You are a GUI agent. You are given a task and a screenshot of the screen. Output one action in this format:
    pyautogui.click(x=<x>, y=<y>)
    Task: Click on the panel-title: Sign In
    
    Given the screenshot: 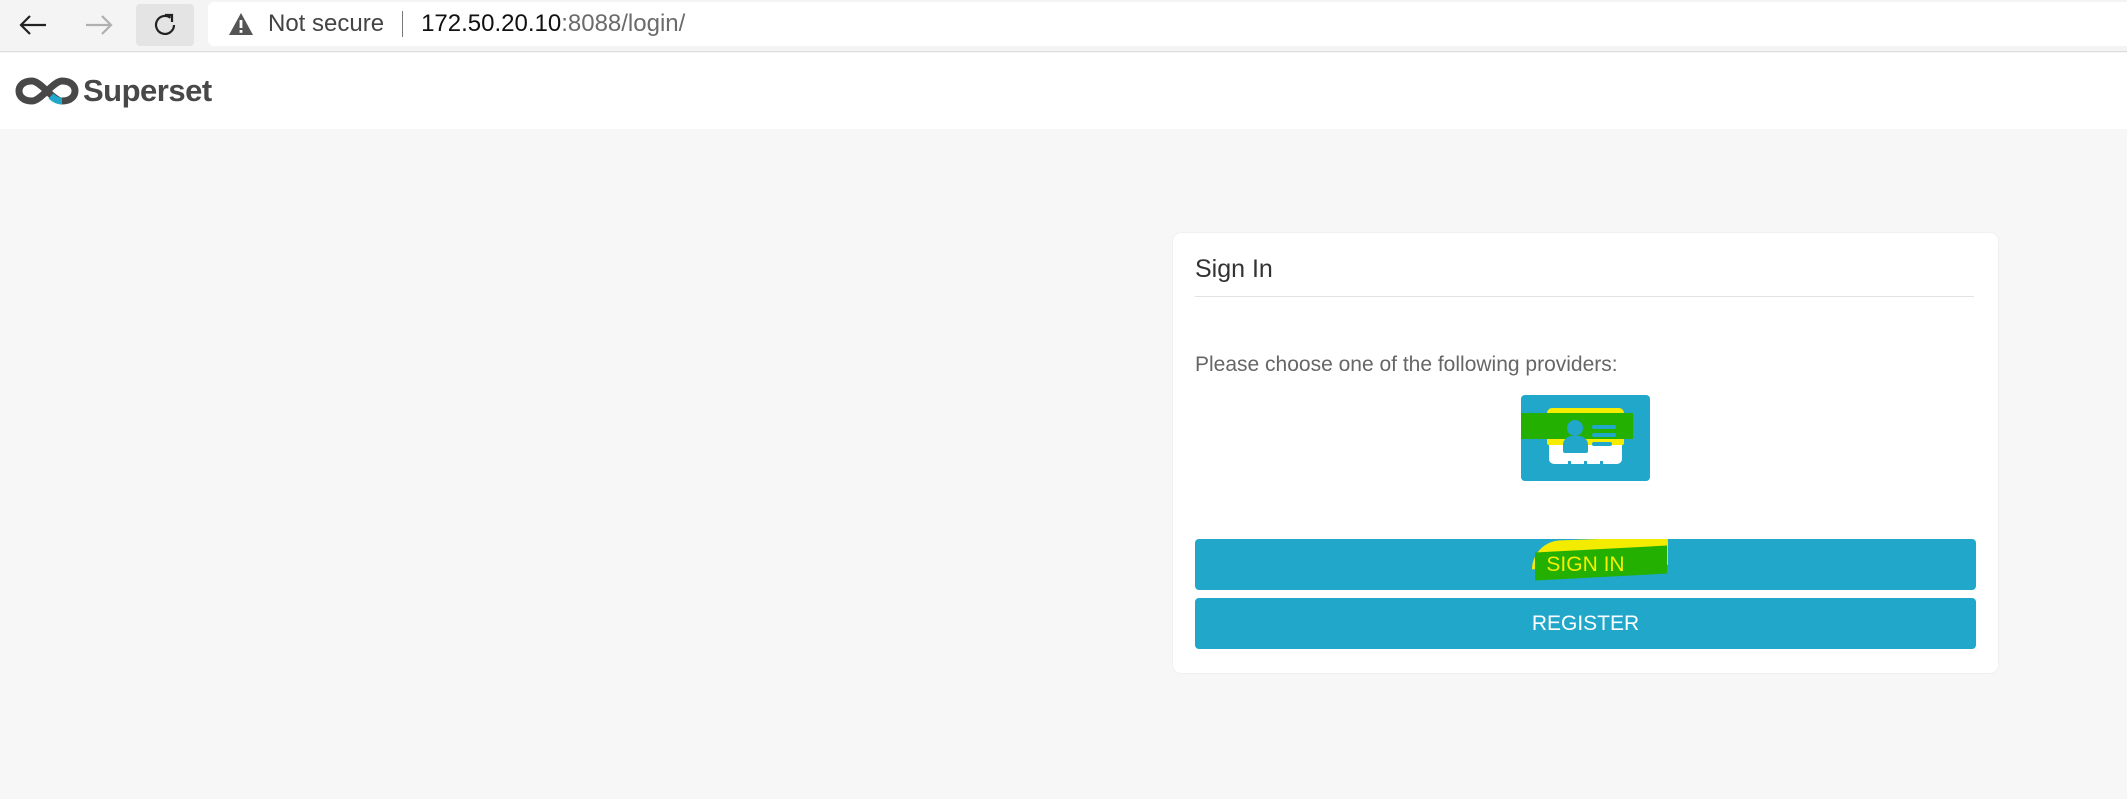 What is the action you would take?
    pyautogui.click(x=1584, y=276)
    